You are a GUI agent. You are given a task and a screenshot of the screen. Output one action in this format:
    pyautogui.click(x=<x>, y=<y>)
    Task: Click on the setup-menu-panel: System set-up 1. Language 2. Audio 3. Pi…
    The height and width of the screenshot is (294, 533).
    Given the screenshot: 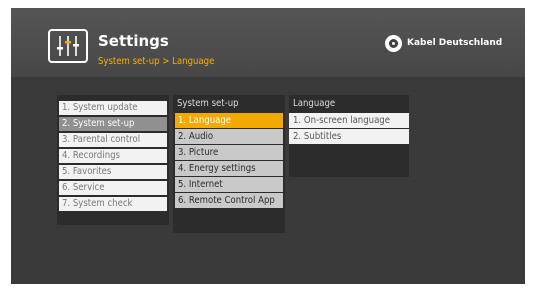 What is the action you would take?
    pyautogui.click(x=229, y=164)
    